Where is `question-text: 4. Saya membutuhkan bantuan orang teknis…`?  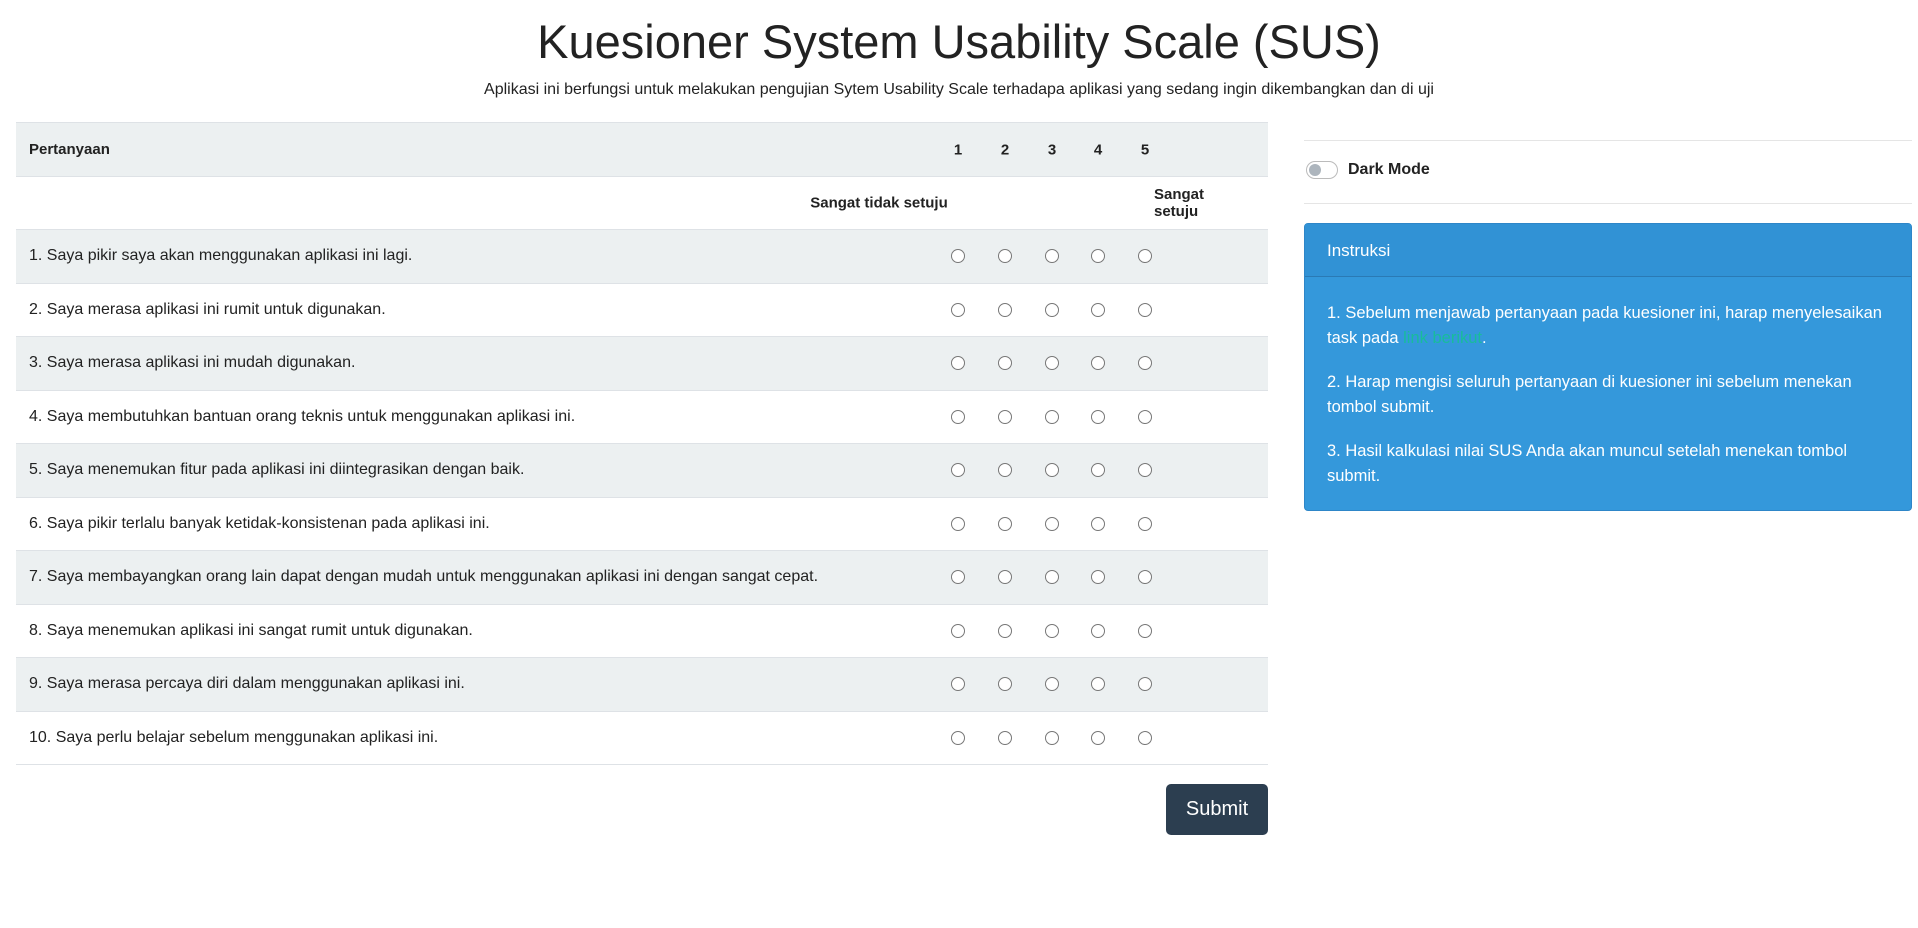
question-text: 4. Saya membutuhkan bantuan orang teknis… is located at coordinates (302, 416).